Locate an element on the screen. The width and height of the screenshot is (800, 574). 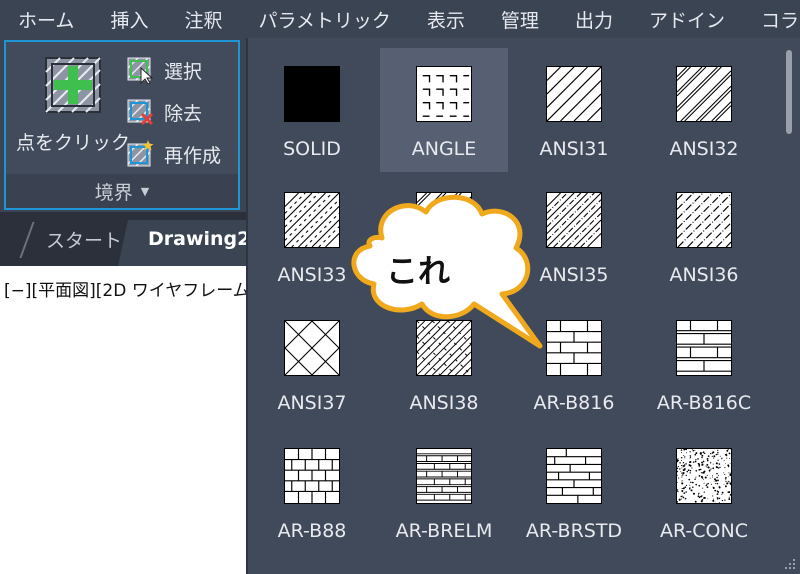
pattern-ansi35: ANSI35 is located at coordinates (574, 236).